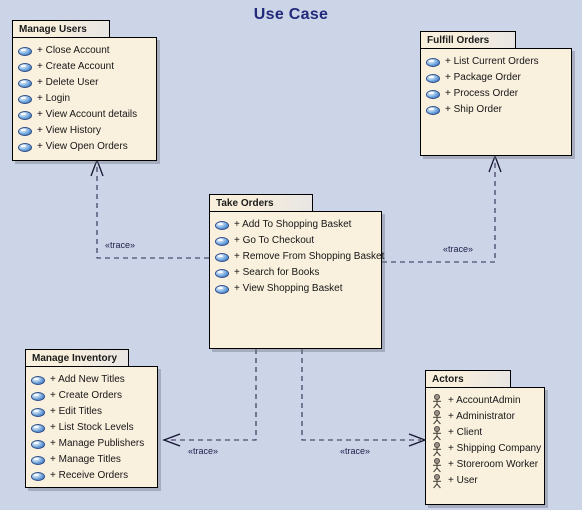  Describe the element at coordinates (465, 432) in the screenshot. I see `list-item-label: + Client` at that location.